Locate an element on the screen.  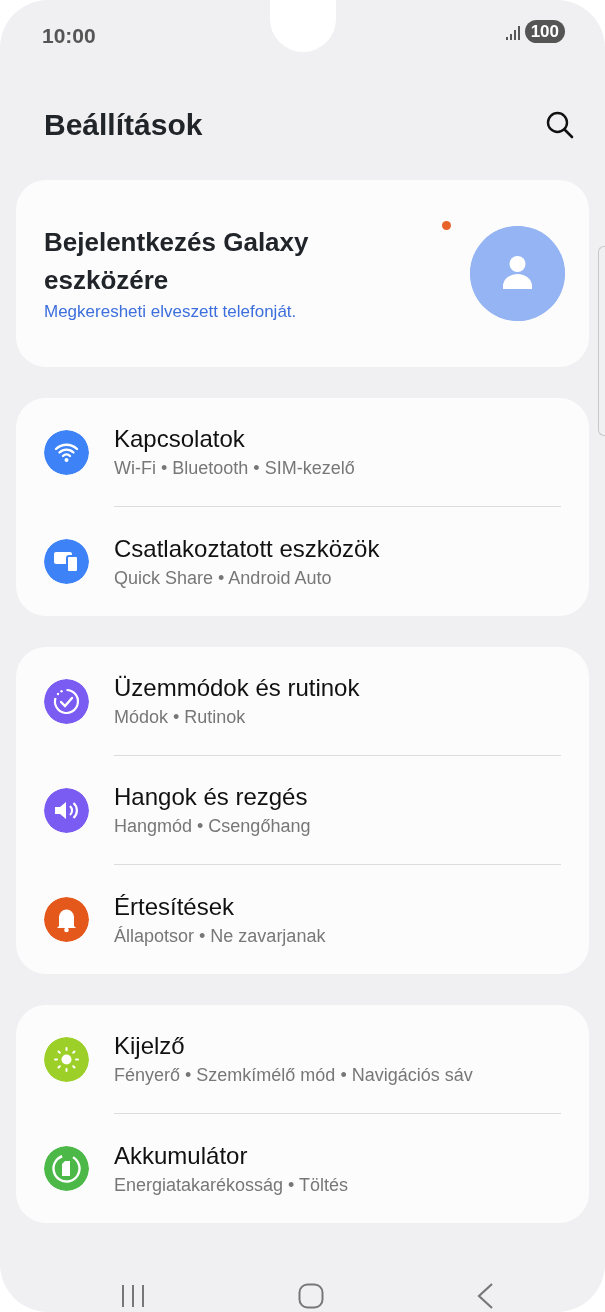
item-title: Akkumulátor is located at coordinates (181, 1155).